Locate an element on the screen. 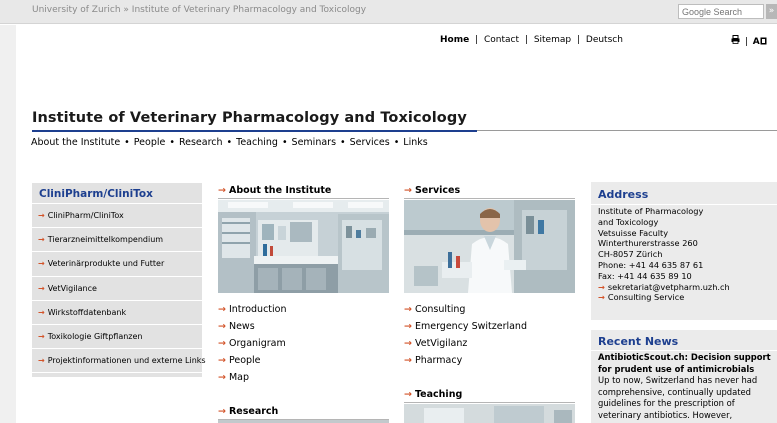 This screenshot has width=777, height=423. about-heading-rule is located at coordinates (303, 198).